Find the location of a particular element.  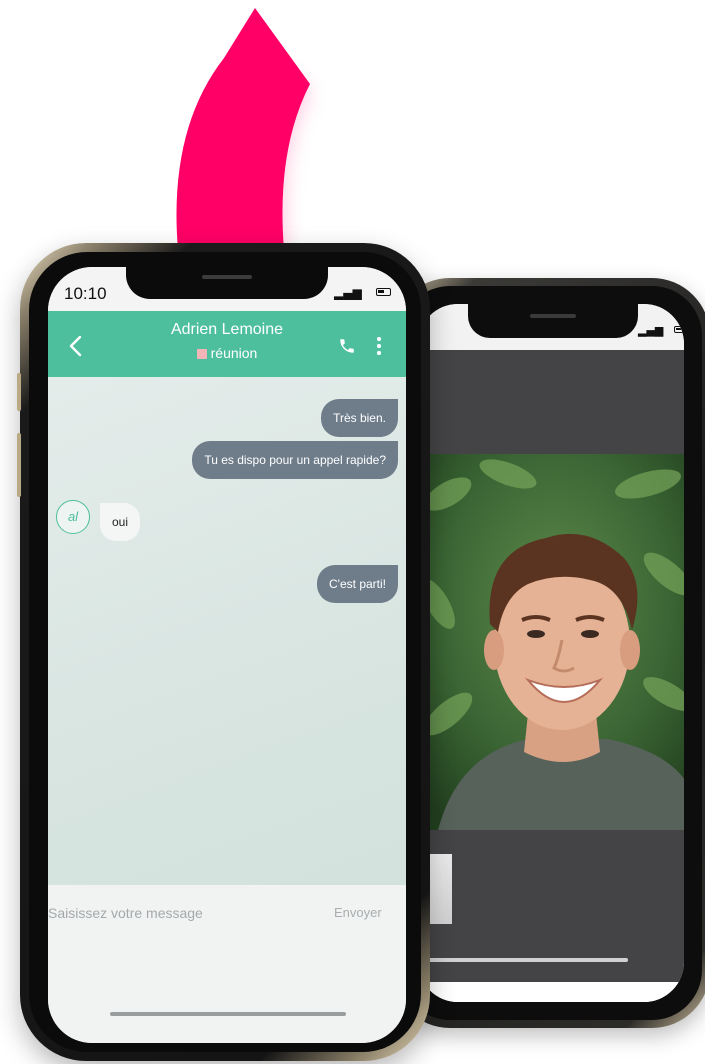

back-notch is located at coordinates (553, 321).